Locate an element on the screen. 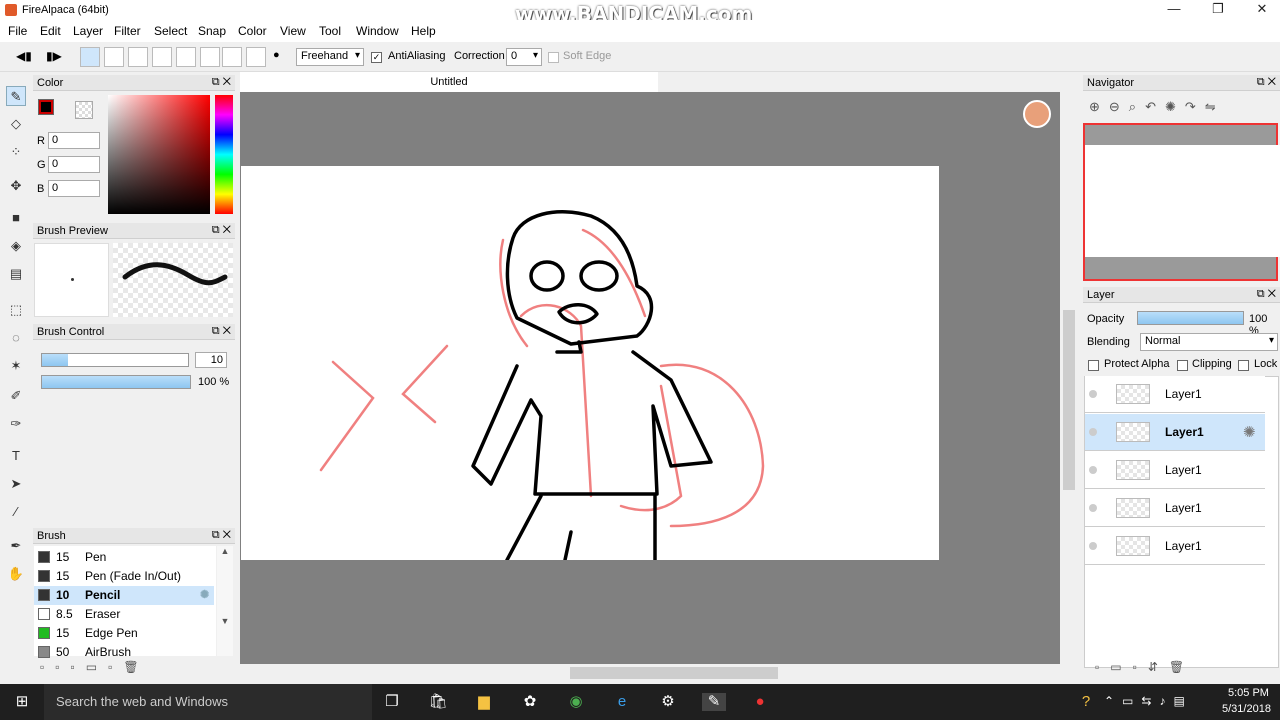  windows-start-icon: ⊞ is located at coordinates (22, 702).